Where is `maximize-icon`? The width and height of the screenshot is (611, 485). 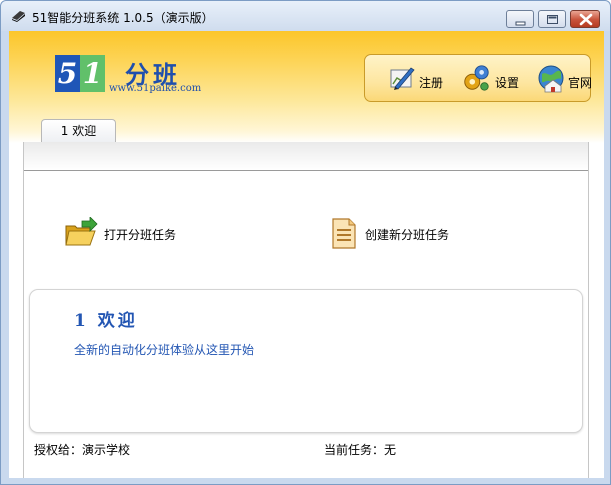
maximize-icon is located at coordinates (552, 19).